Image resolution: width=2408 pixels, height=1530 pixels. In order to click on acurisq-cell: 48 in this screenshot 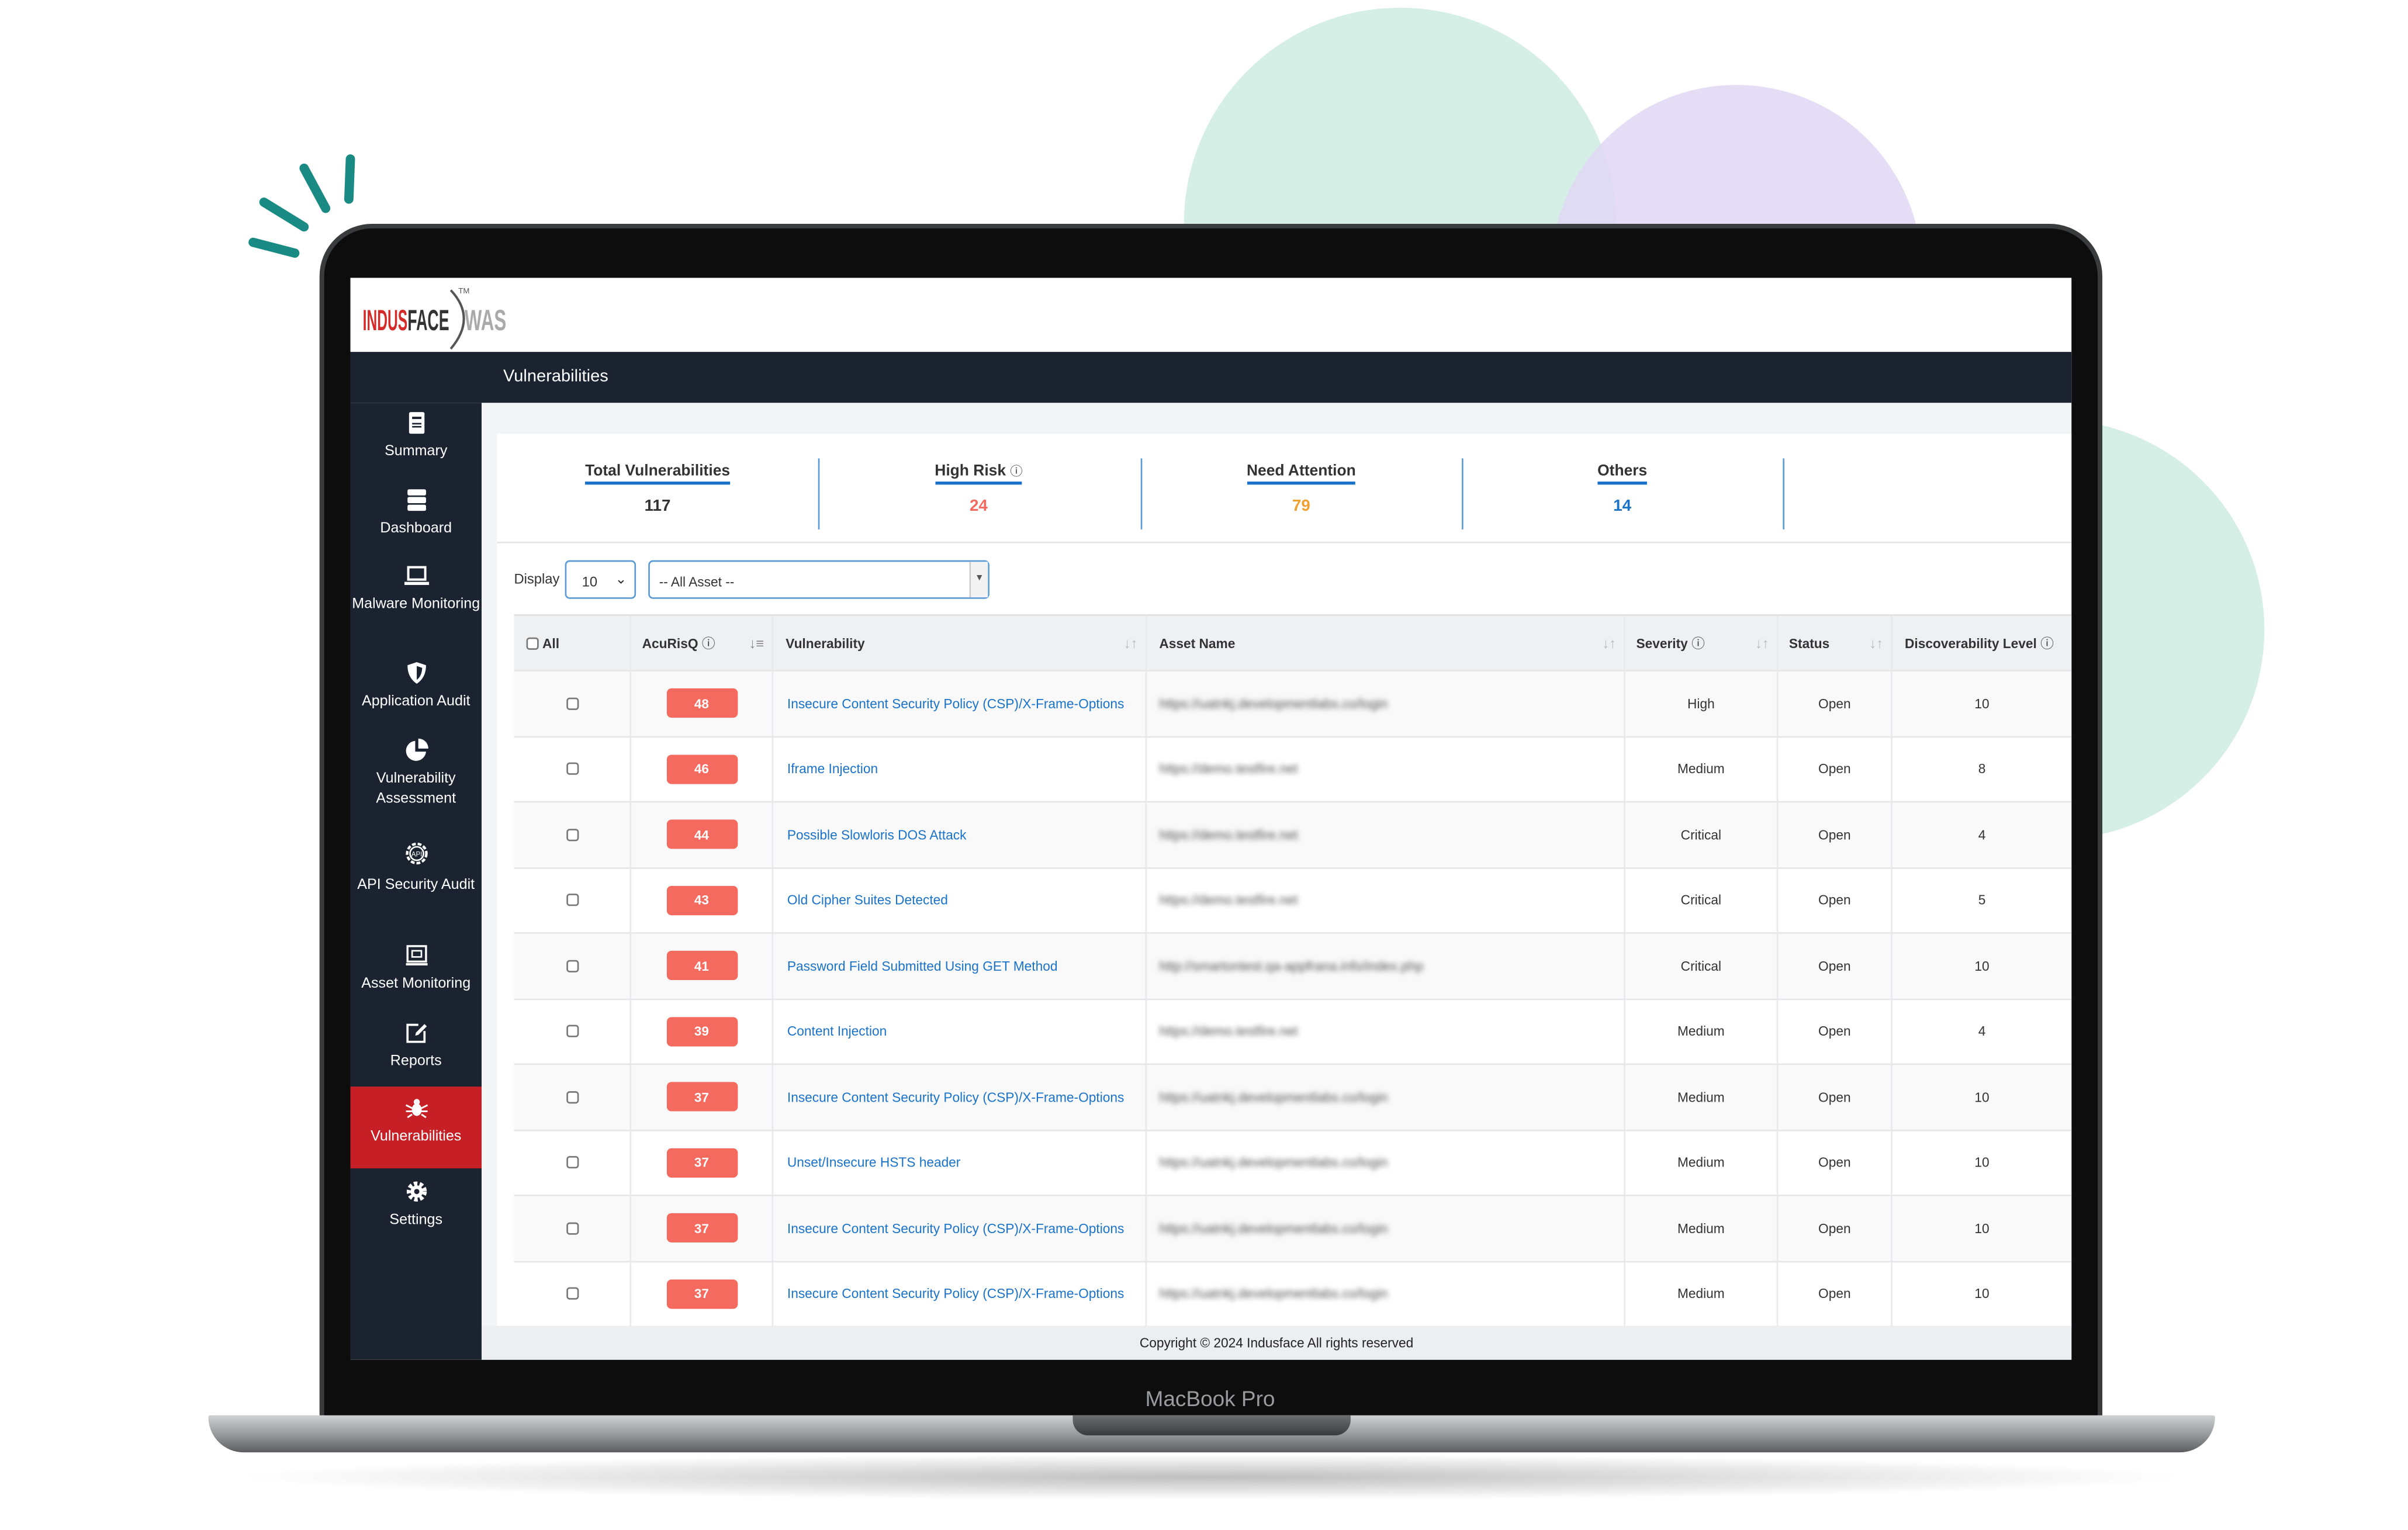, I will do `click(701, 703)`.